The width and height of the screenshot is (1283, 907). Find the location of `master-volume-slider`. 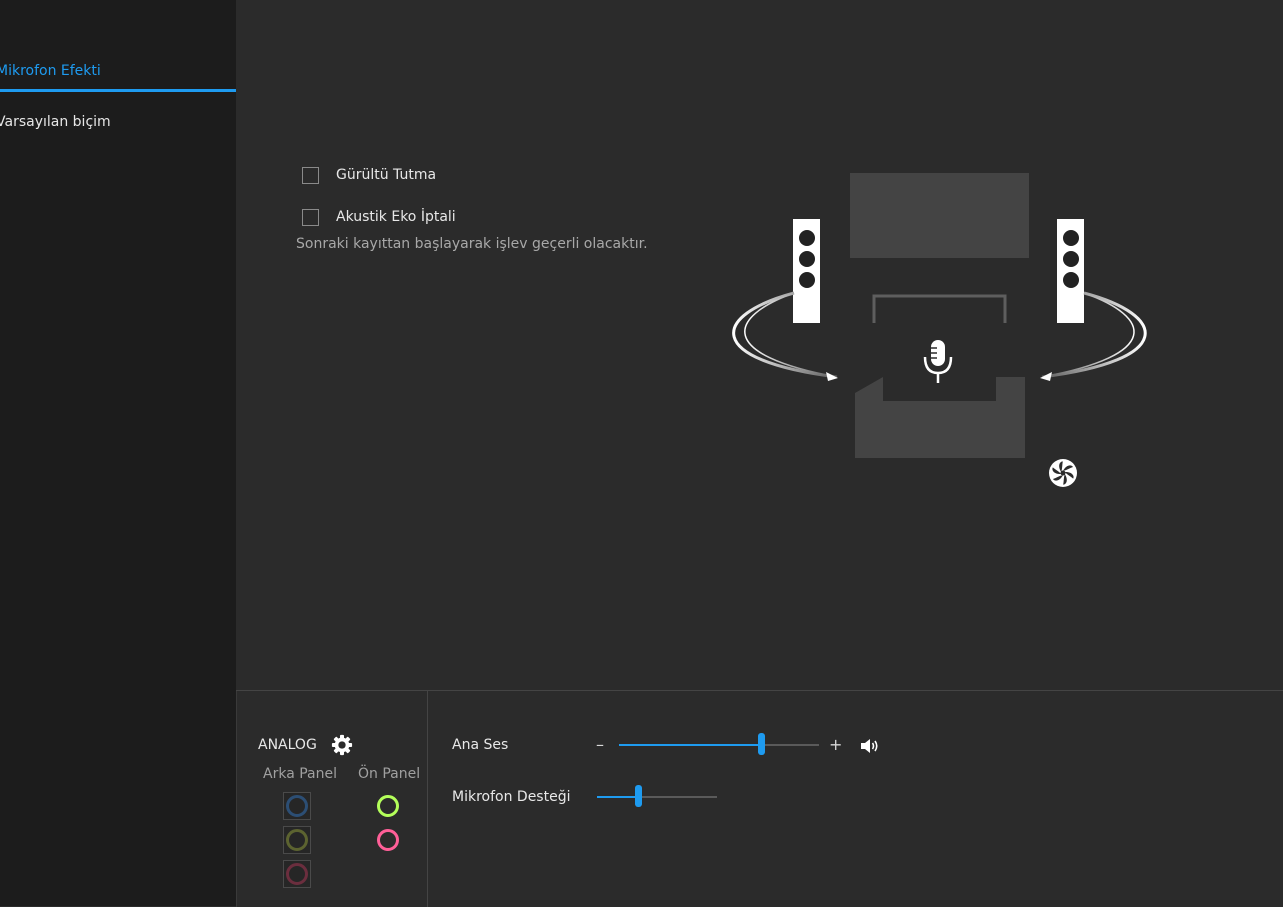

master-volume-slider is located at coordinates (719, 744).